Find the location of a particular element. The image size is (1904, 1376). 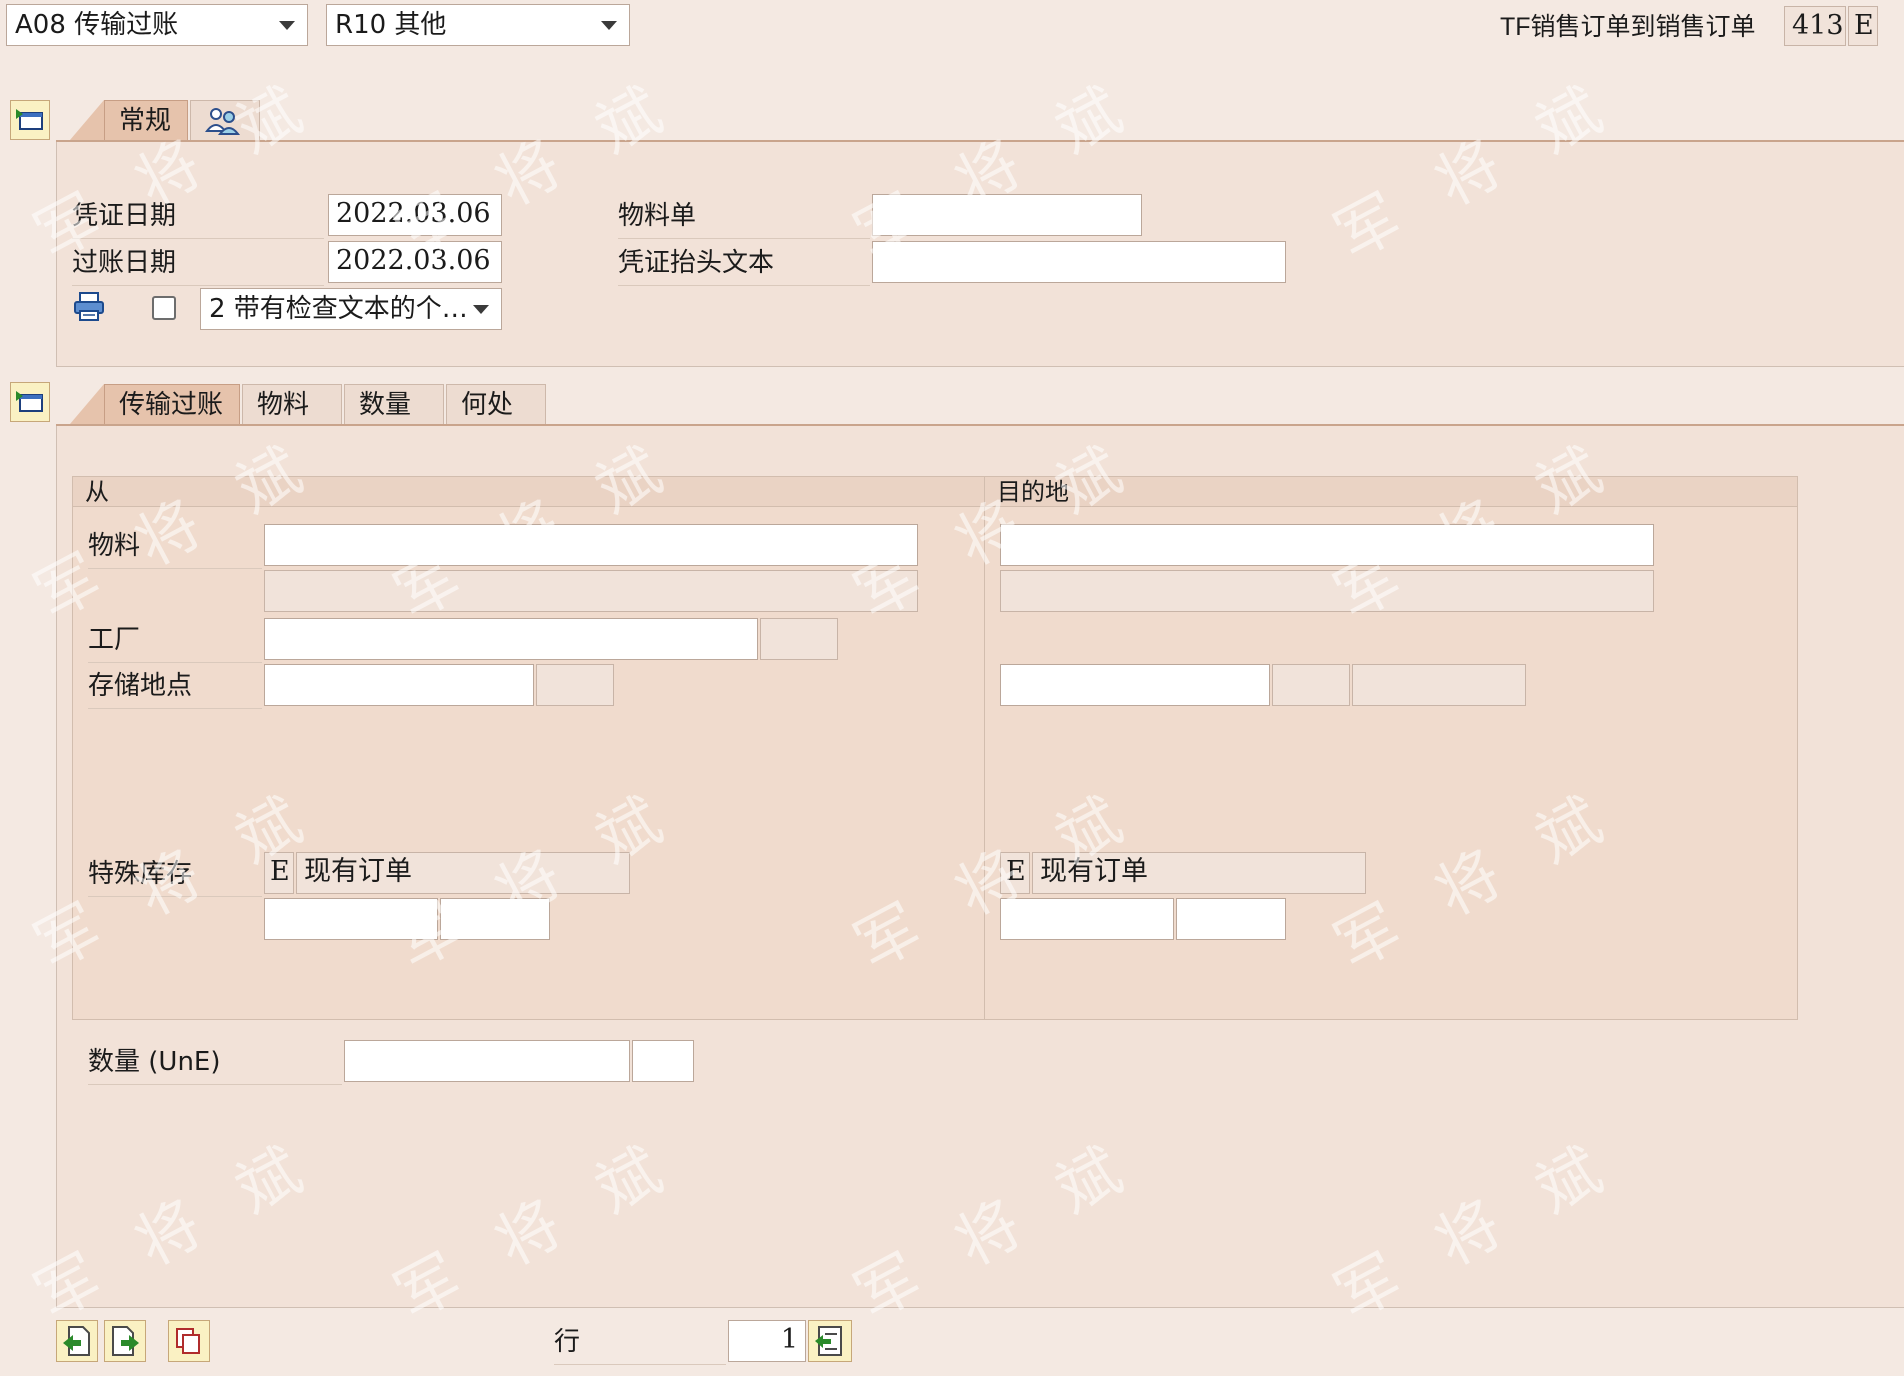

quantity-field is located at coordinates (487, 1061).